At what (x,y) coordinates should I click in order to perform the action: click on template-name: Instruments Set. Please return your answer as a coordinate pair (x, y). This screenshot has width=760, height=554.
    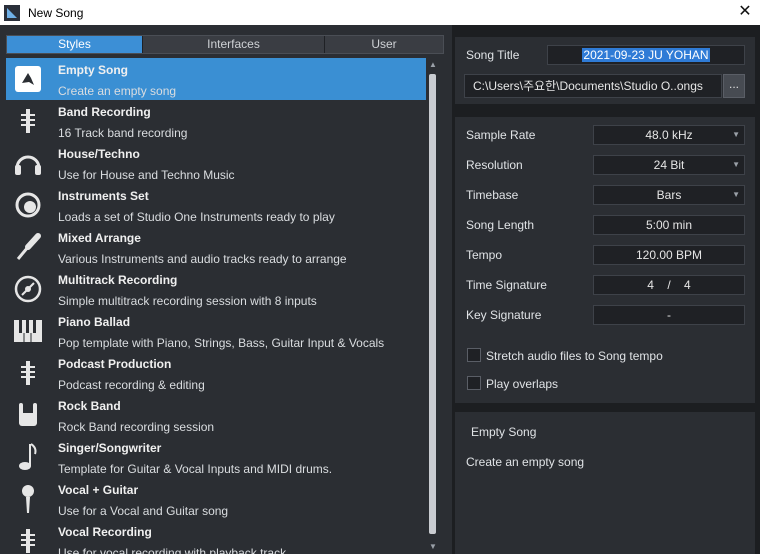
    Looking at the image, I should click on (103, 196).